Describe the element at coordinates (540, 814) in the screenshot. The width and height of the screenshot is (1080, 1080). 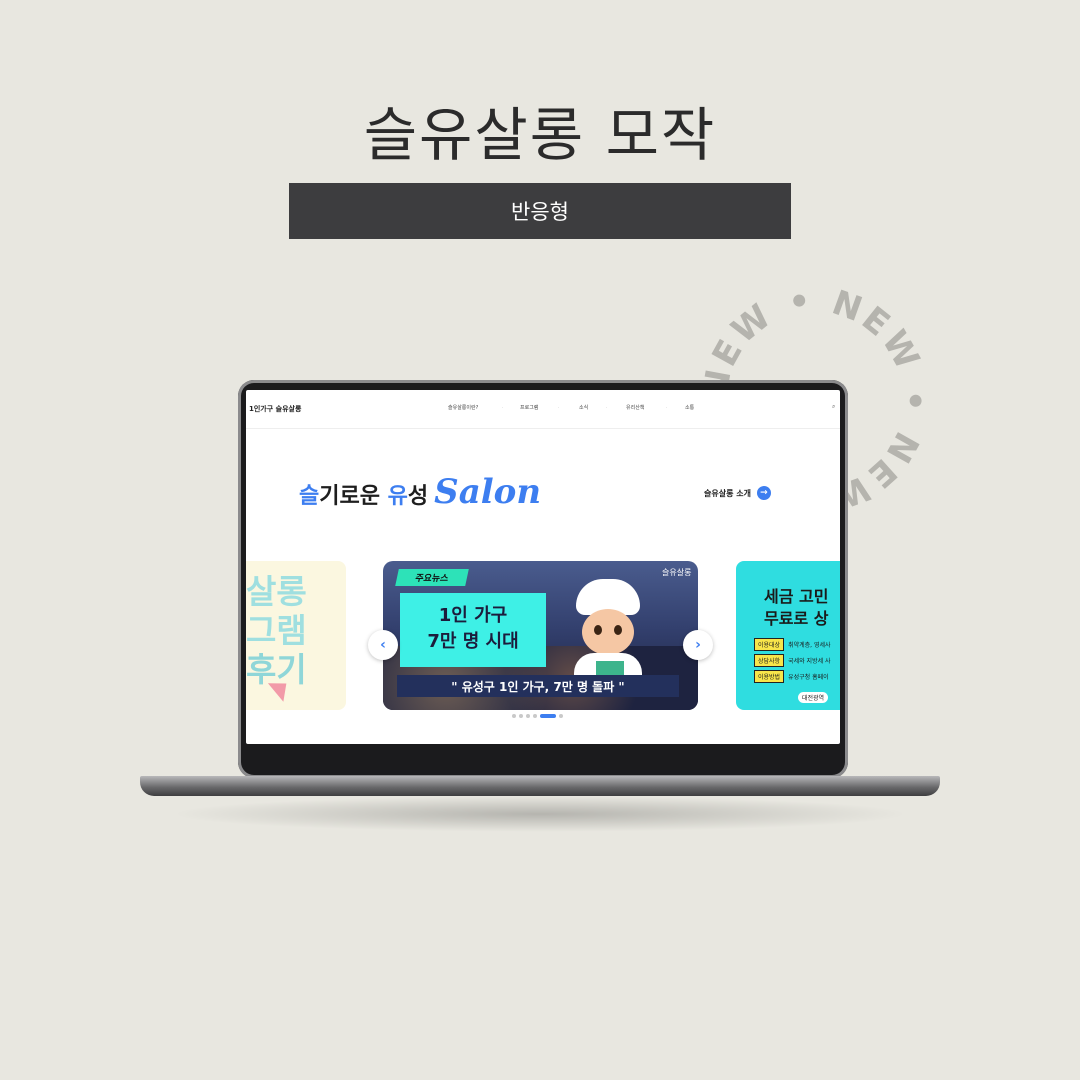
I see `laptop-shadow` at that location.